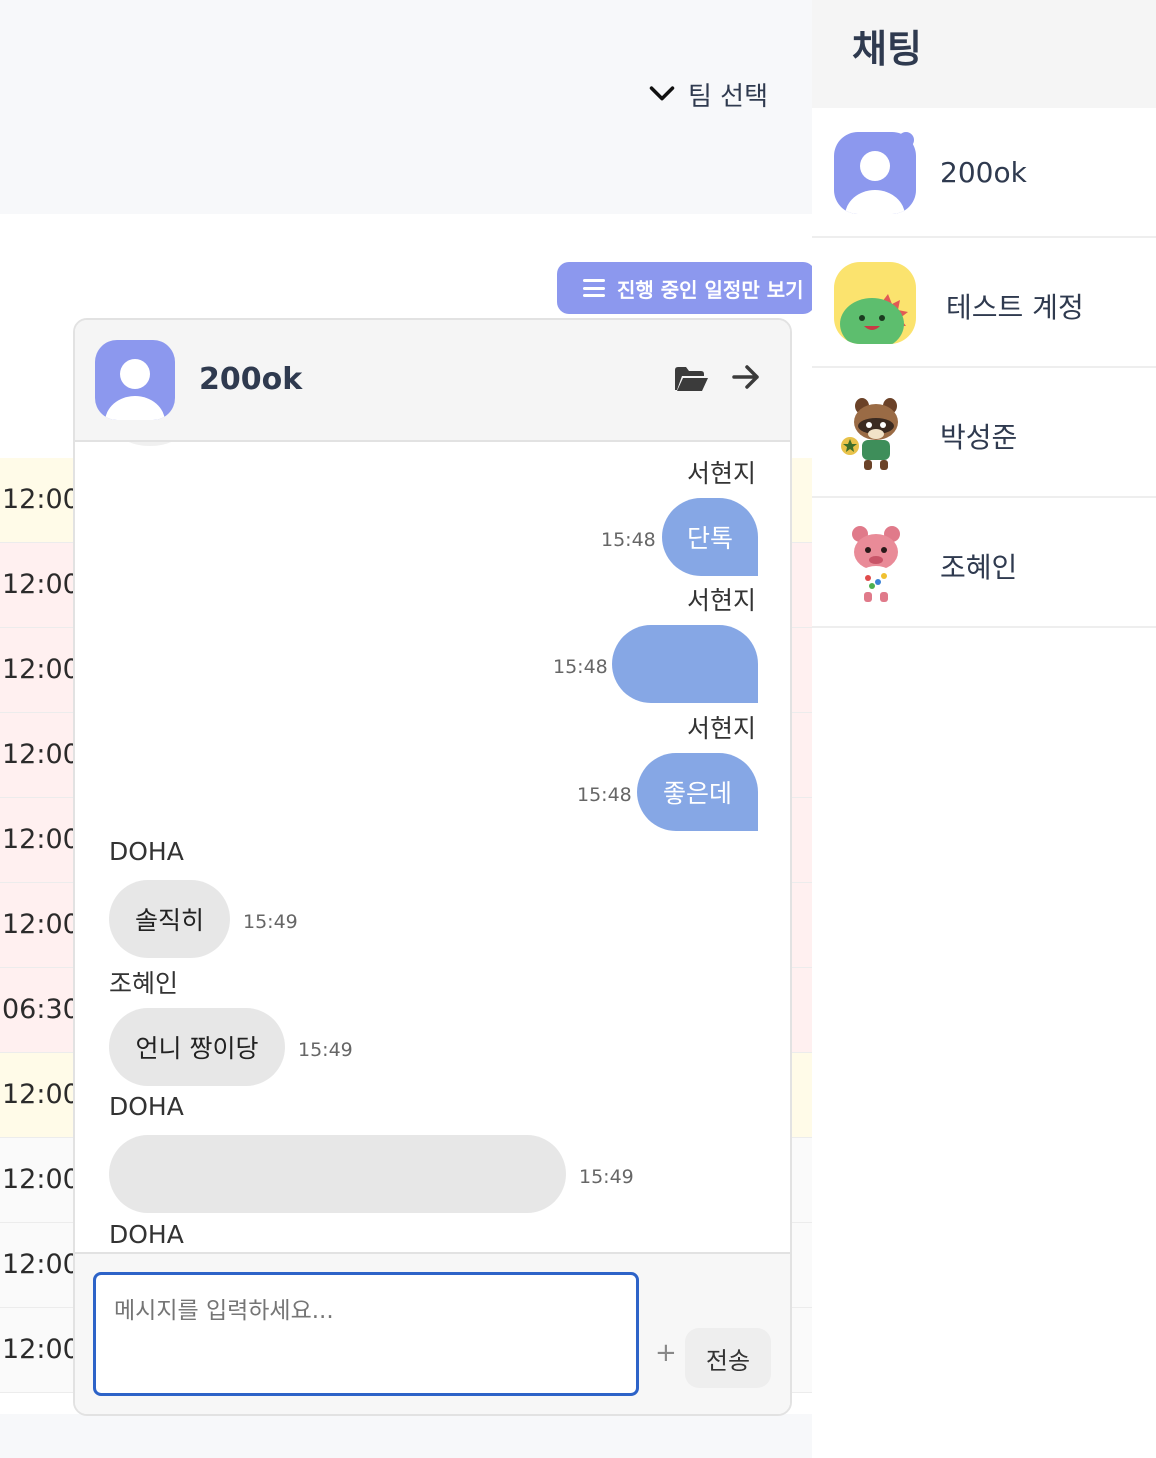 The image size is (1156, 1458). I want to click on pink-bear-avatar, so click(876, 564).